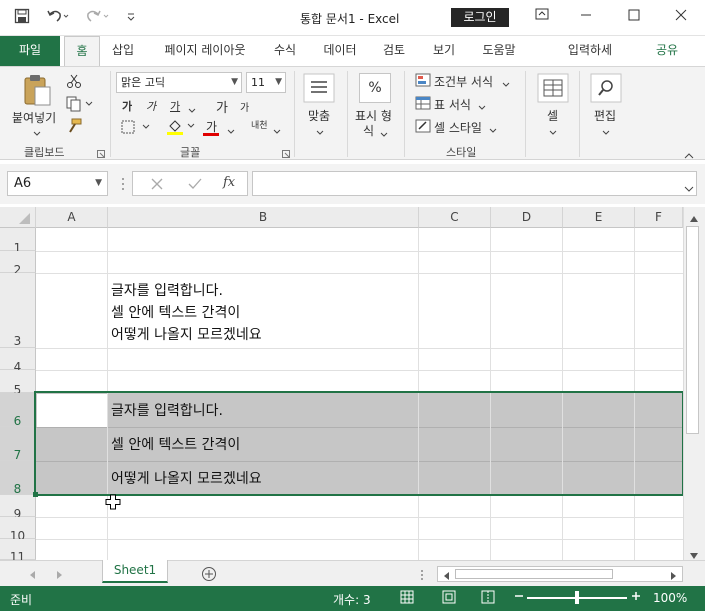  Describe the element at coordinates (179, 82) in the screenshot. I see `font-name-select: 맑은 고딕 ▼` at that location.